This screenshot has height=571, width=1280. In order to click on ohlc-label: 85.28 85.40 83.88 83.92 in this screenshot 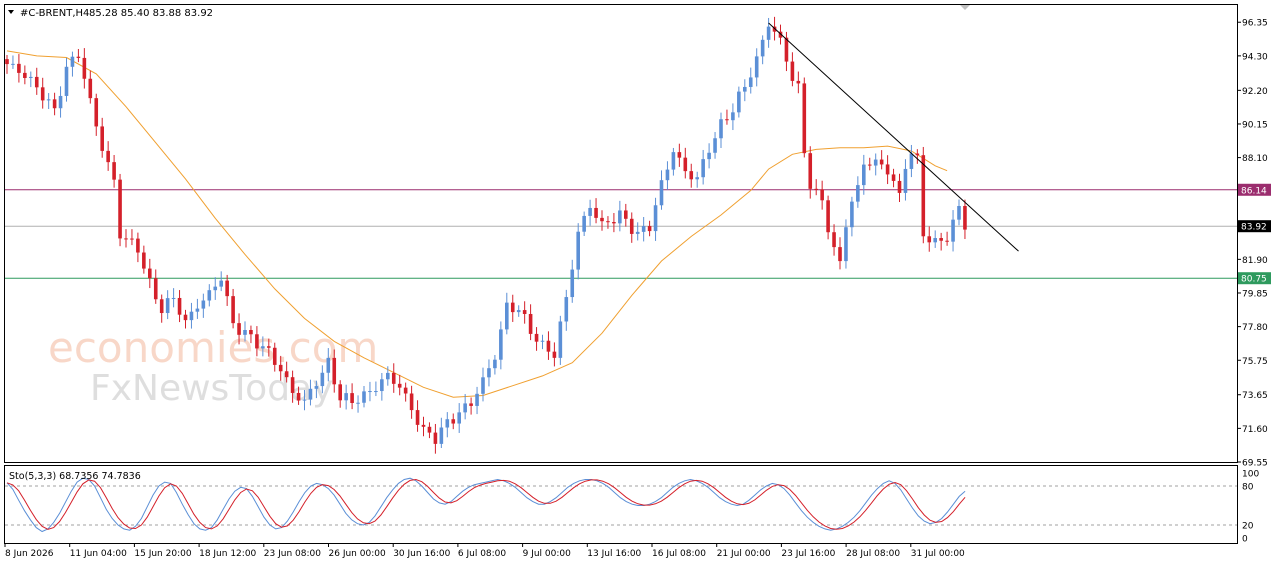, I will do `click(151, 13)`.